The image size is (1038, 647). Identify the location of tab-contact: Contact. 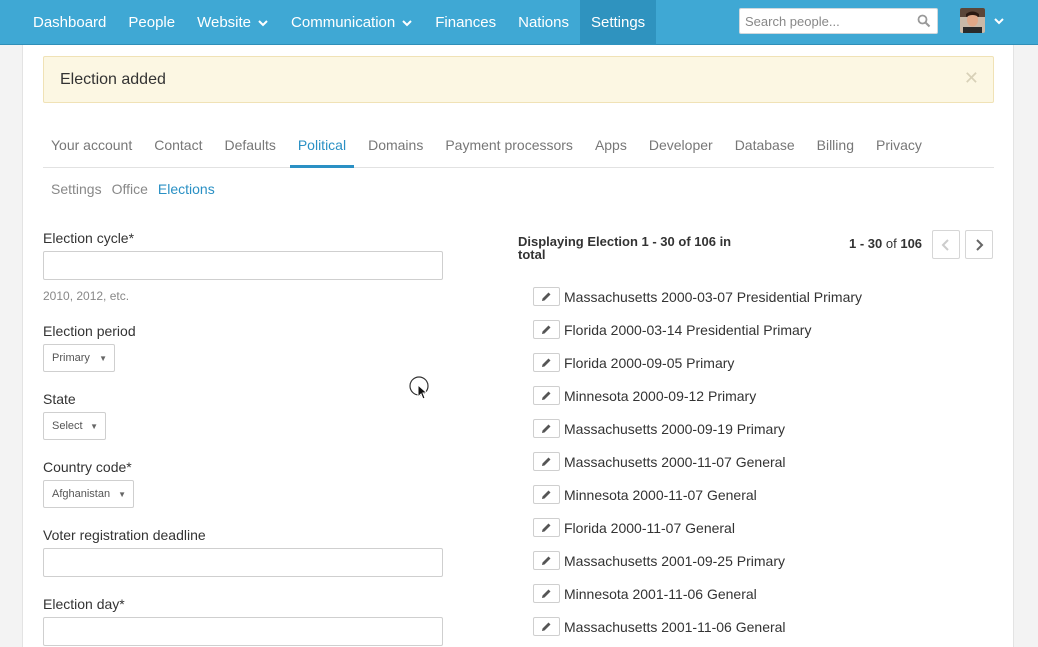
(178, 147).